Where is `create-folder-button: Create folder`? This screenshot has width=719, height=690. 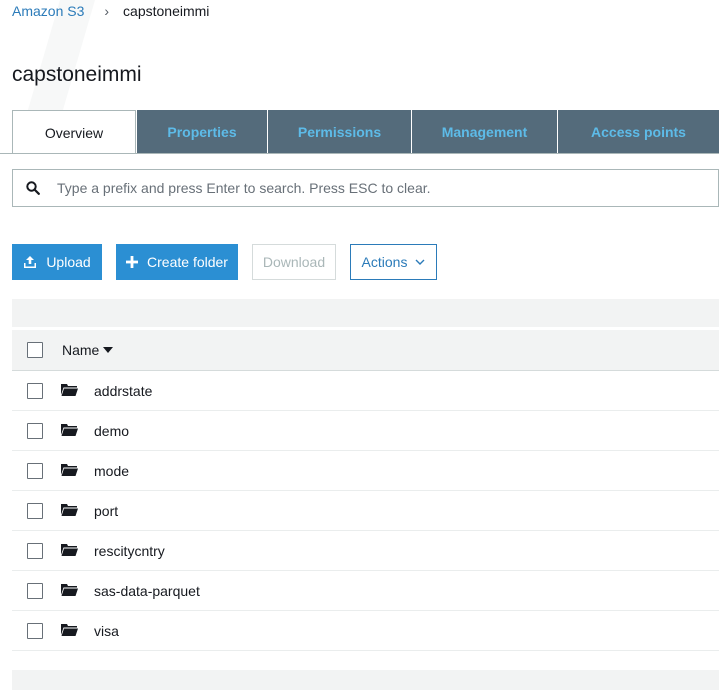 create-folder-button: Create folder is located at coordinates (177, 262).